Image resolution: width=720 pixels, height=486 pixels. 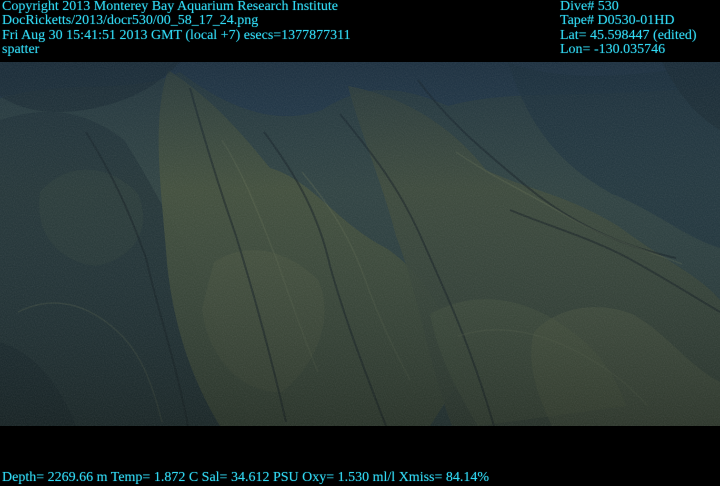 I want to click on image-path-text: DocRicketts/2013/docr530/00_58_17_24.png, so click(x=130, y=20).